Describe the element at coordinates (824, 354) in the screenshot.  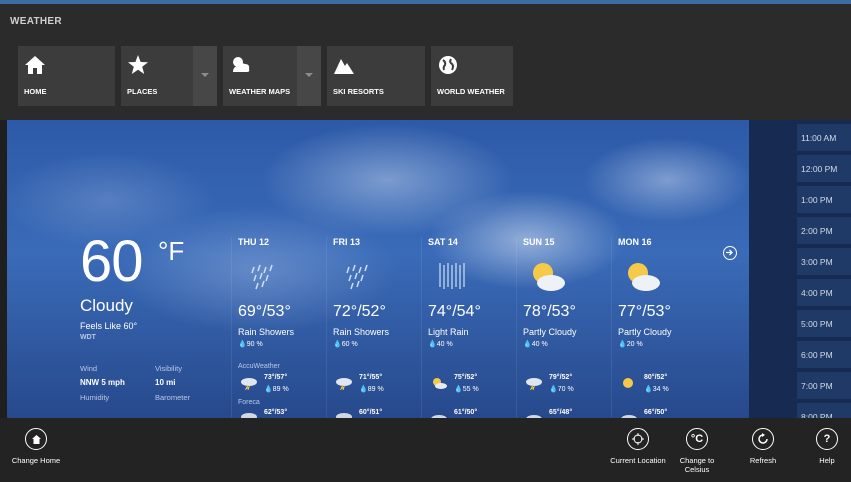
I see `hourly-item: 6:00 PM` at that location.